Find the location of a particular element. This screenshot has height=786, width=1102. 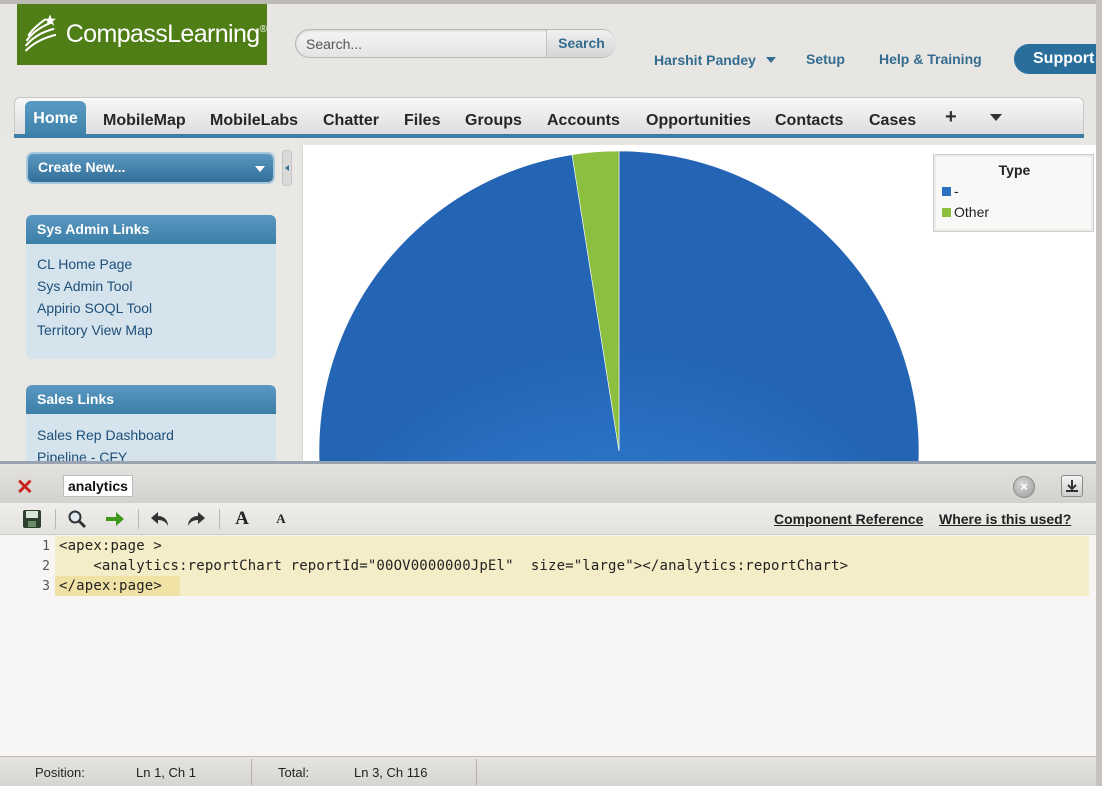

sidebar-link-sys-admin-tool: Sys Admin Tool is located at coordinates (151, 286).